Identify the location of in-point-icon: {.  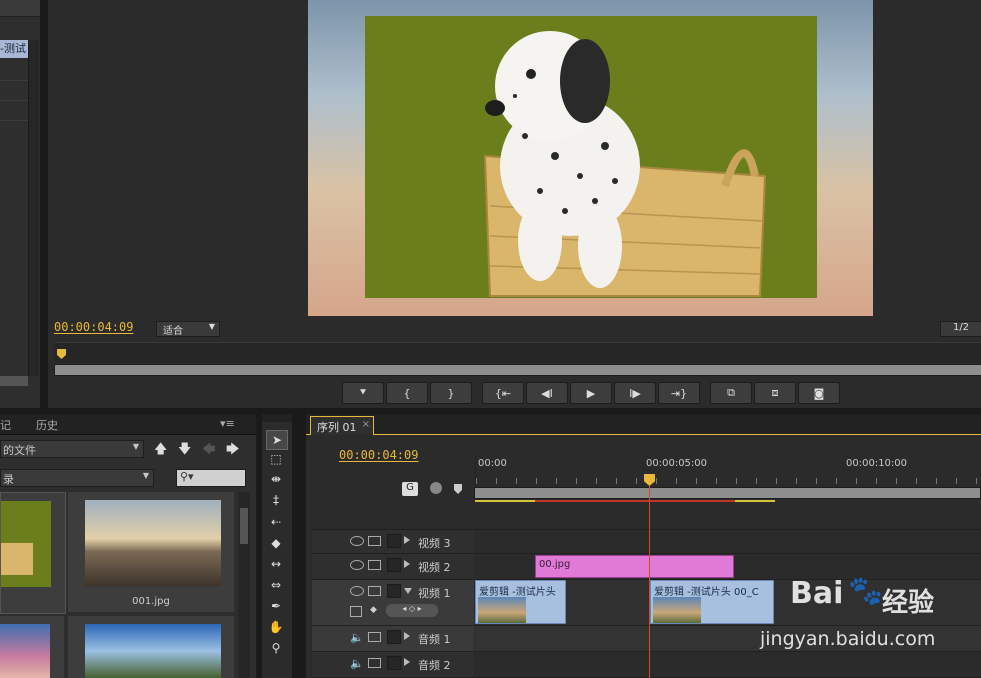
(407, 393).